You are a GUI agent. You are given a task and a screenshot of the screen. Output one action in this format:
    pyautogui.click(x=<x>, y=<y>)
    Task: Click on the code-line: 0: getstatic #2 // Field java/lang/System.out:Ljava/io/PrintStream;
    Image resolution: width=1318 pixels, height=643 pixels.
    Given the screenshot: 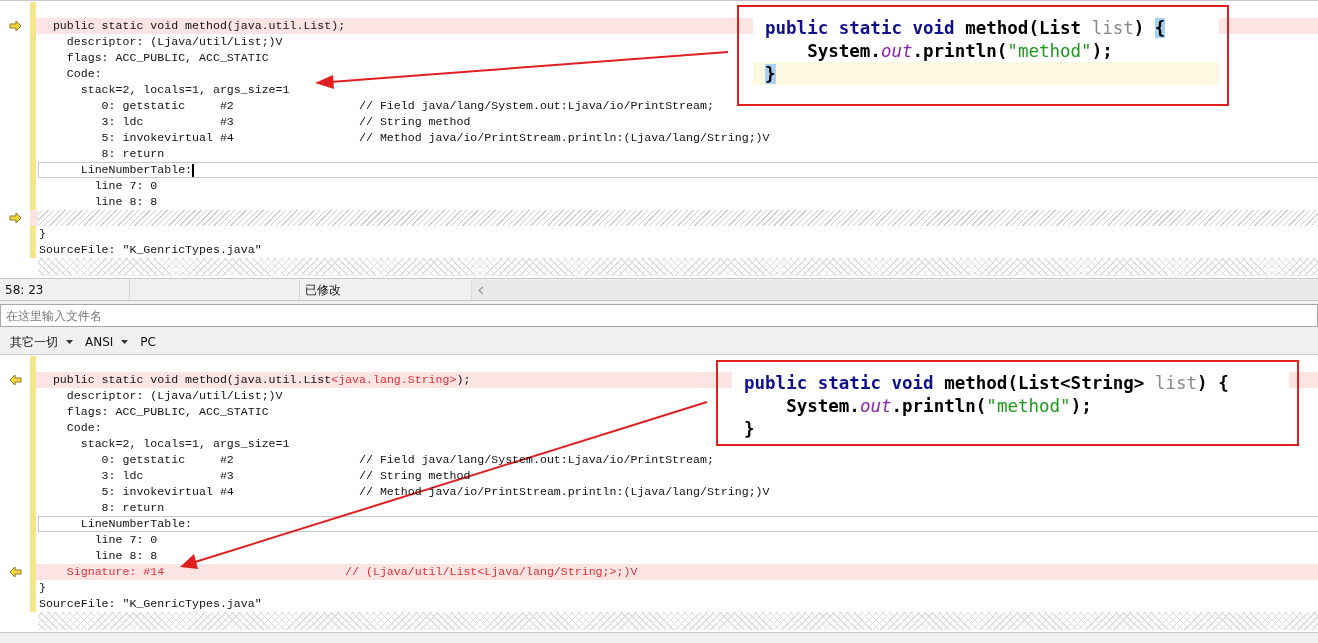 What is the action you would take?
    pyautogui.click(x=407, y=106)
    